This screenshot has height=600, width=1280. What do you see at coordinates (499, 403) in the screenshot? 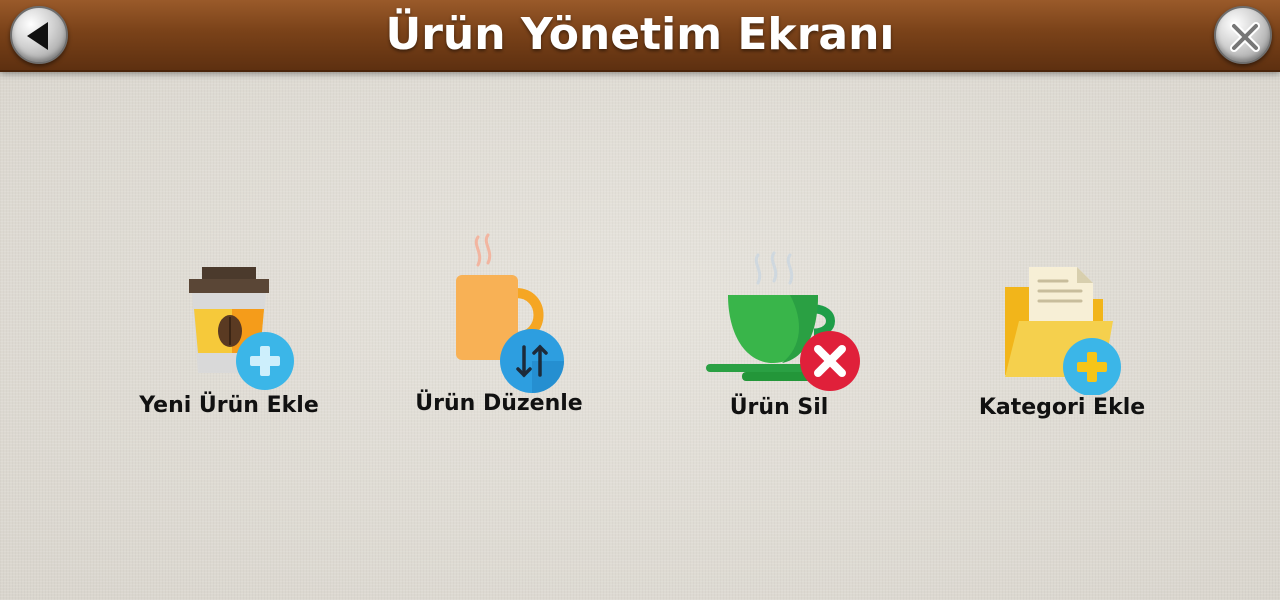
I see `edit-product-label: Ürün Düzenle` at bounding box center [499, 403].